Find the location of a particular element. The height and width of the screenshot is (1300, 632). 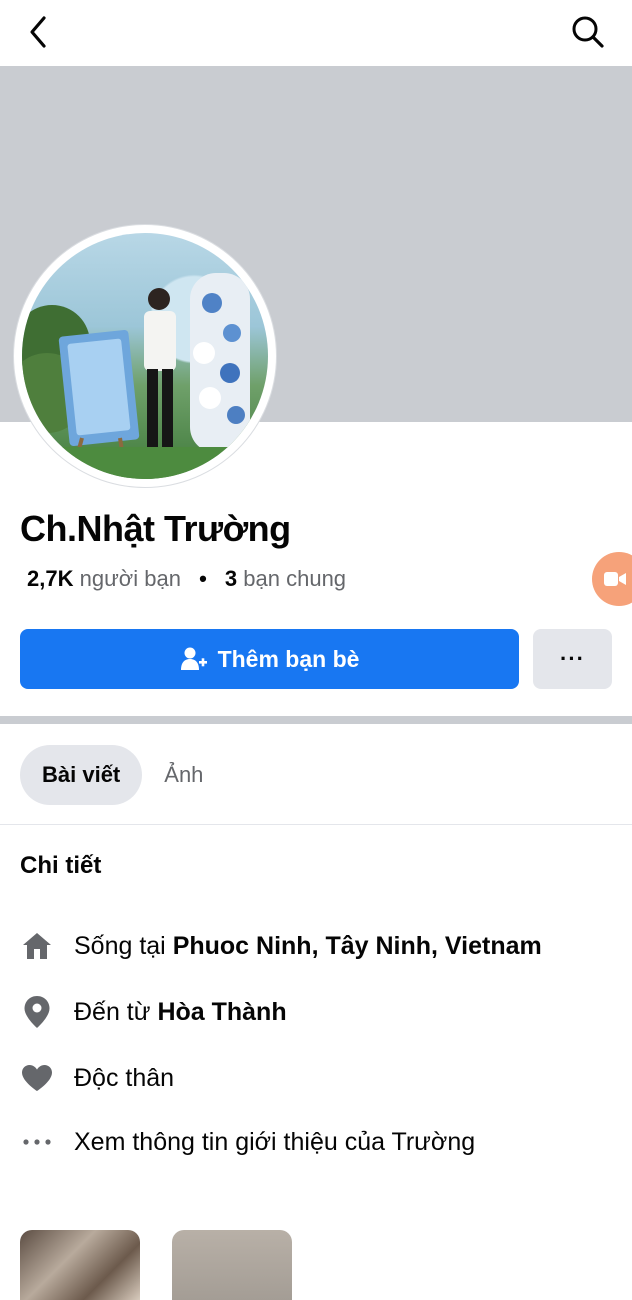

mutual-label: bạn chung is located at coordinates (295, 578).